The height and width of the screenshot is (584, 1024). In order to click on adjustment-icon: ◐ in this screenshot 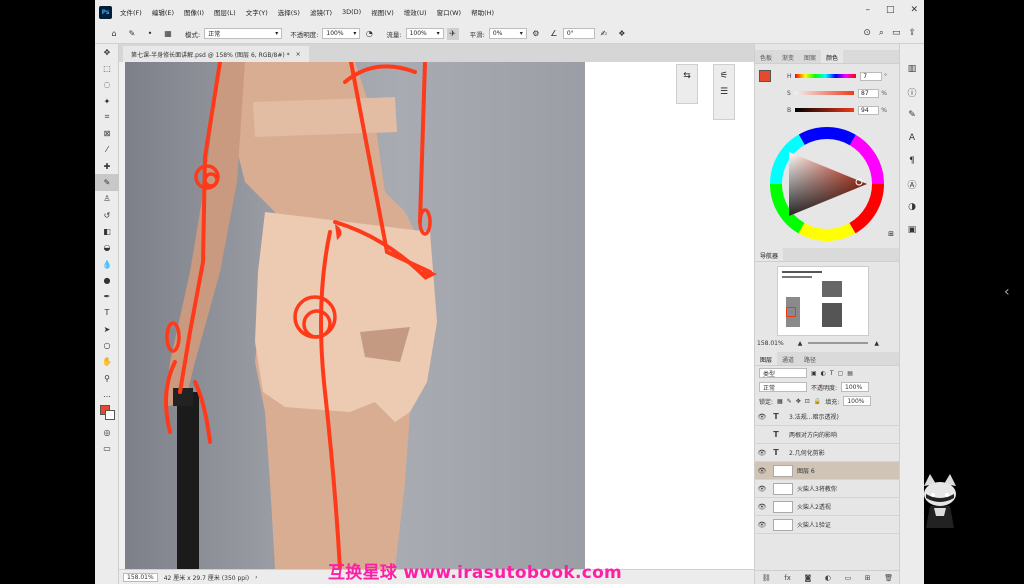, I will do `click(828, 578)`.